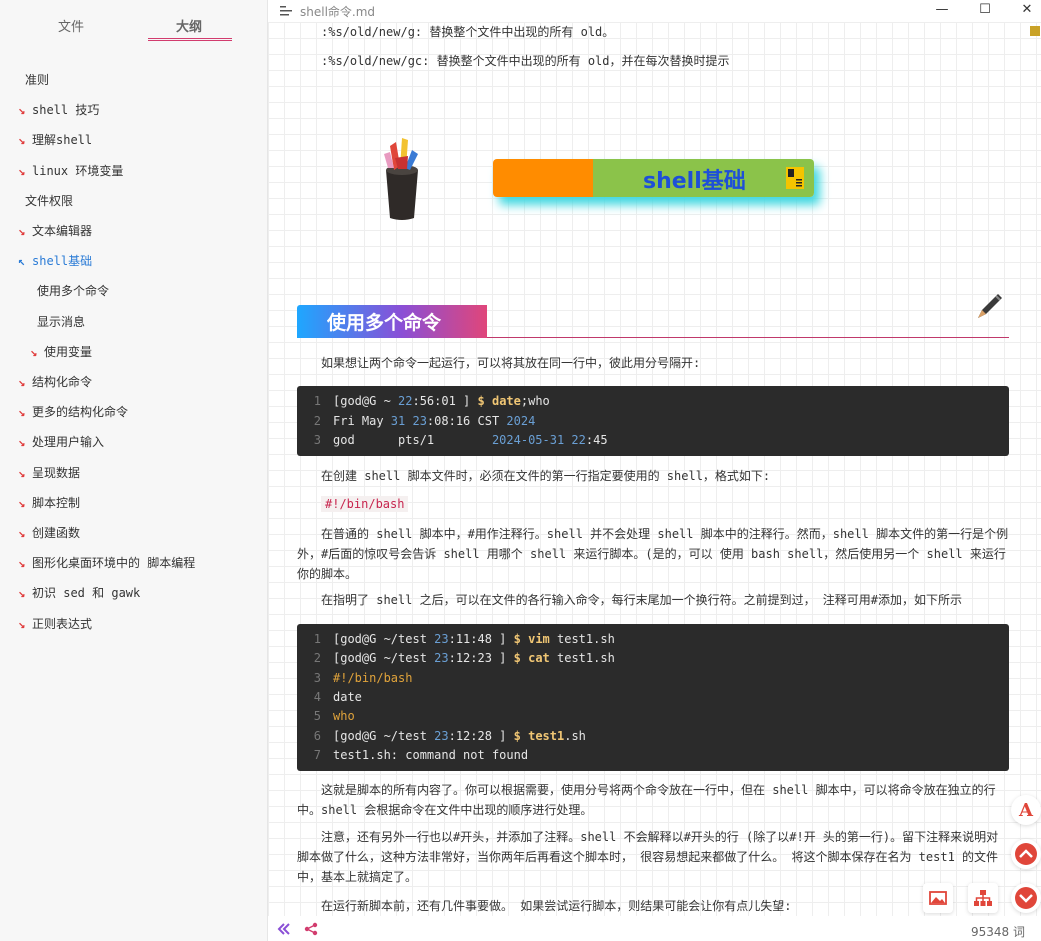 The image size is (1041, 941). Describe the element at coordinates (71, 25) in the screenshot. I see `tab-files: 文件` at that location.